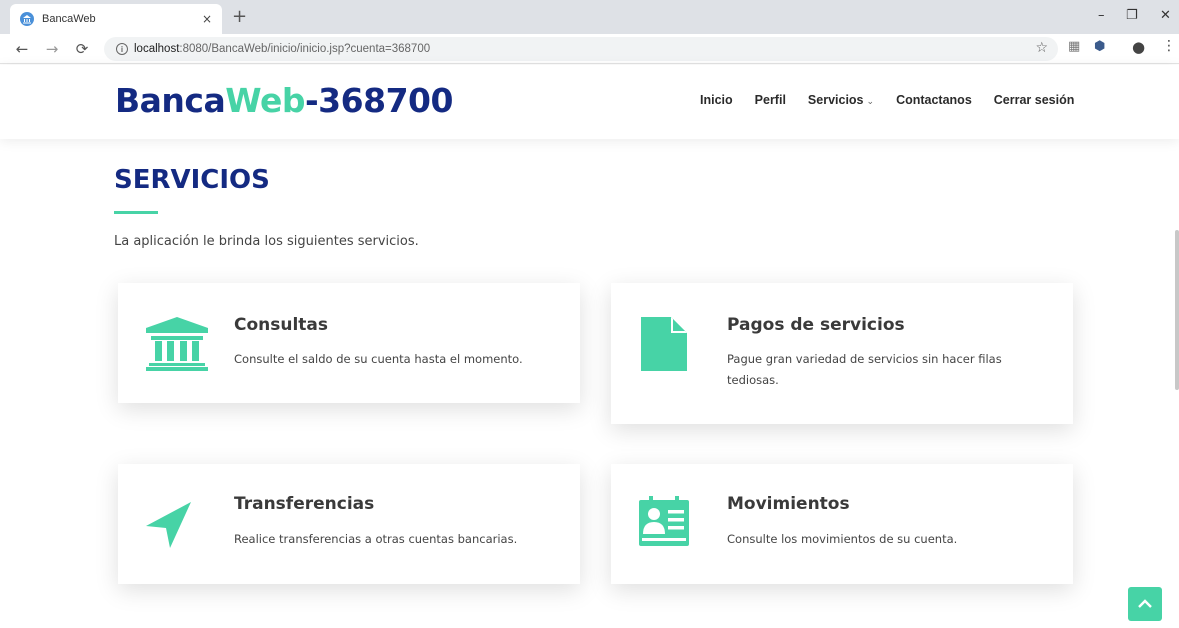 The width and height of the screenshot is (1179, 628). Describe the element at coordinates (116, 19) in the screenshot. I see `browser-tab: BancaWeb ×` at that location.